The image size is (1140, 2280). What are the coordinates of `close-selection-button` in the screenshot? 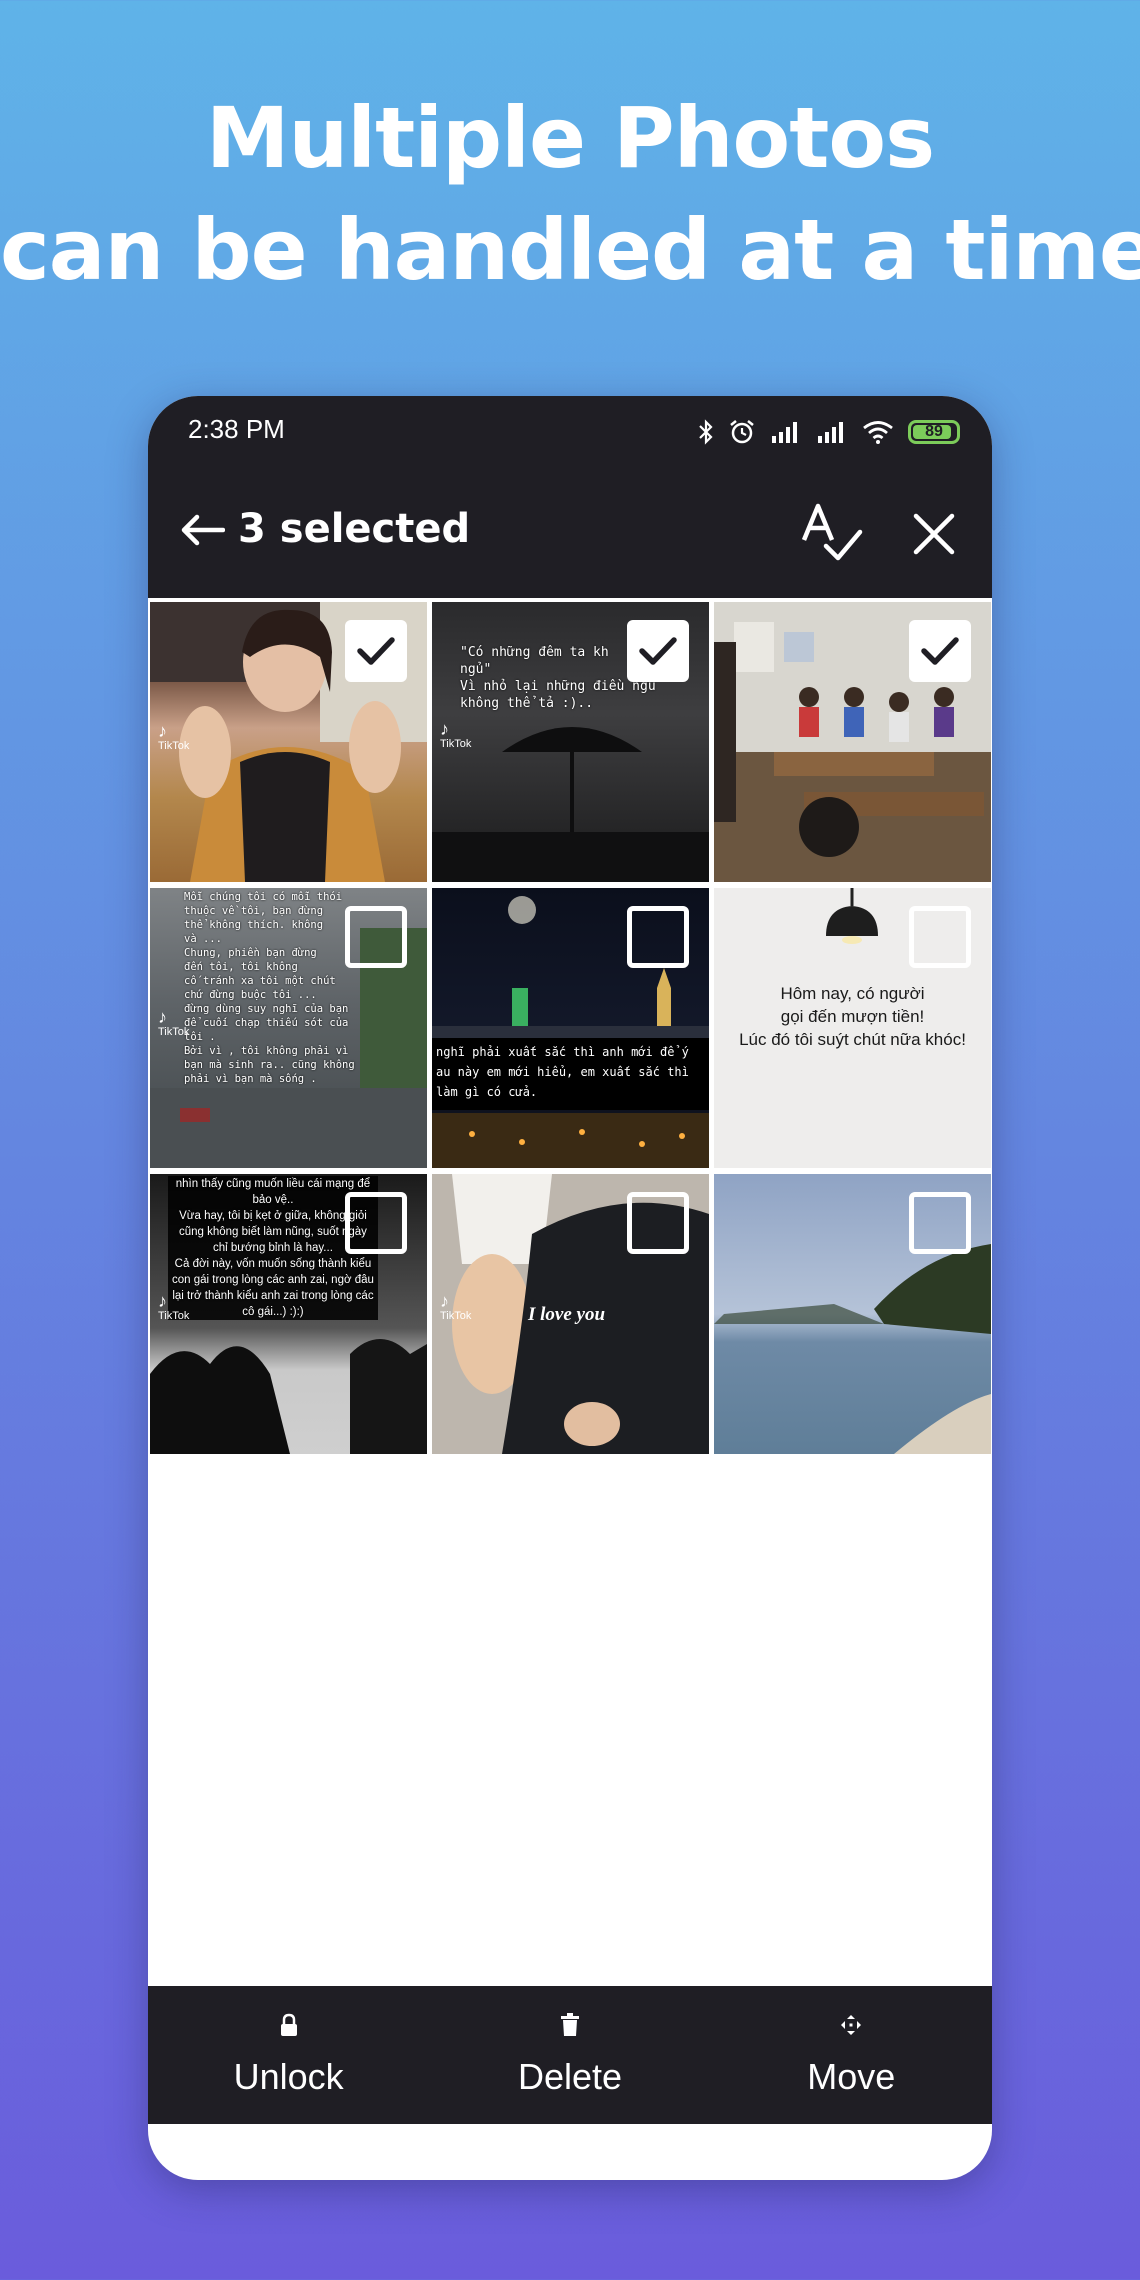 It's located at (934, 534).